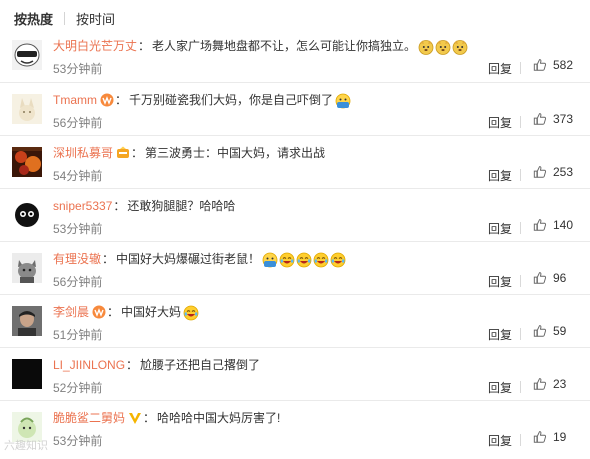  I want to click on comment-line: 李剑晨 ：中国好大妈, so click(126, 312).